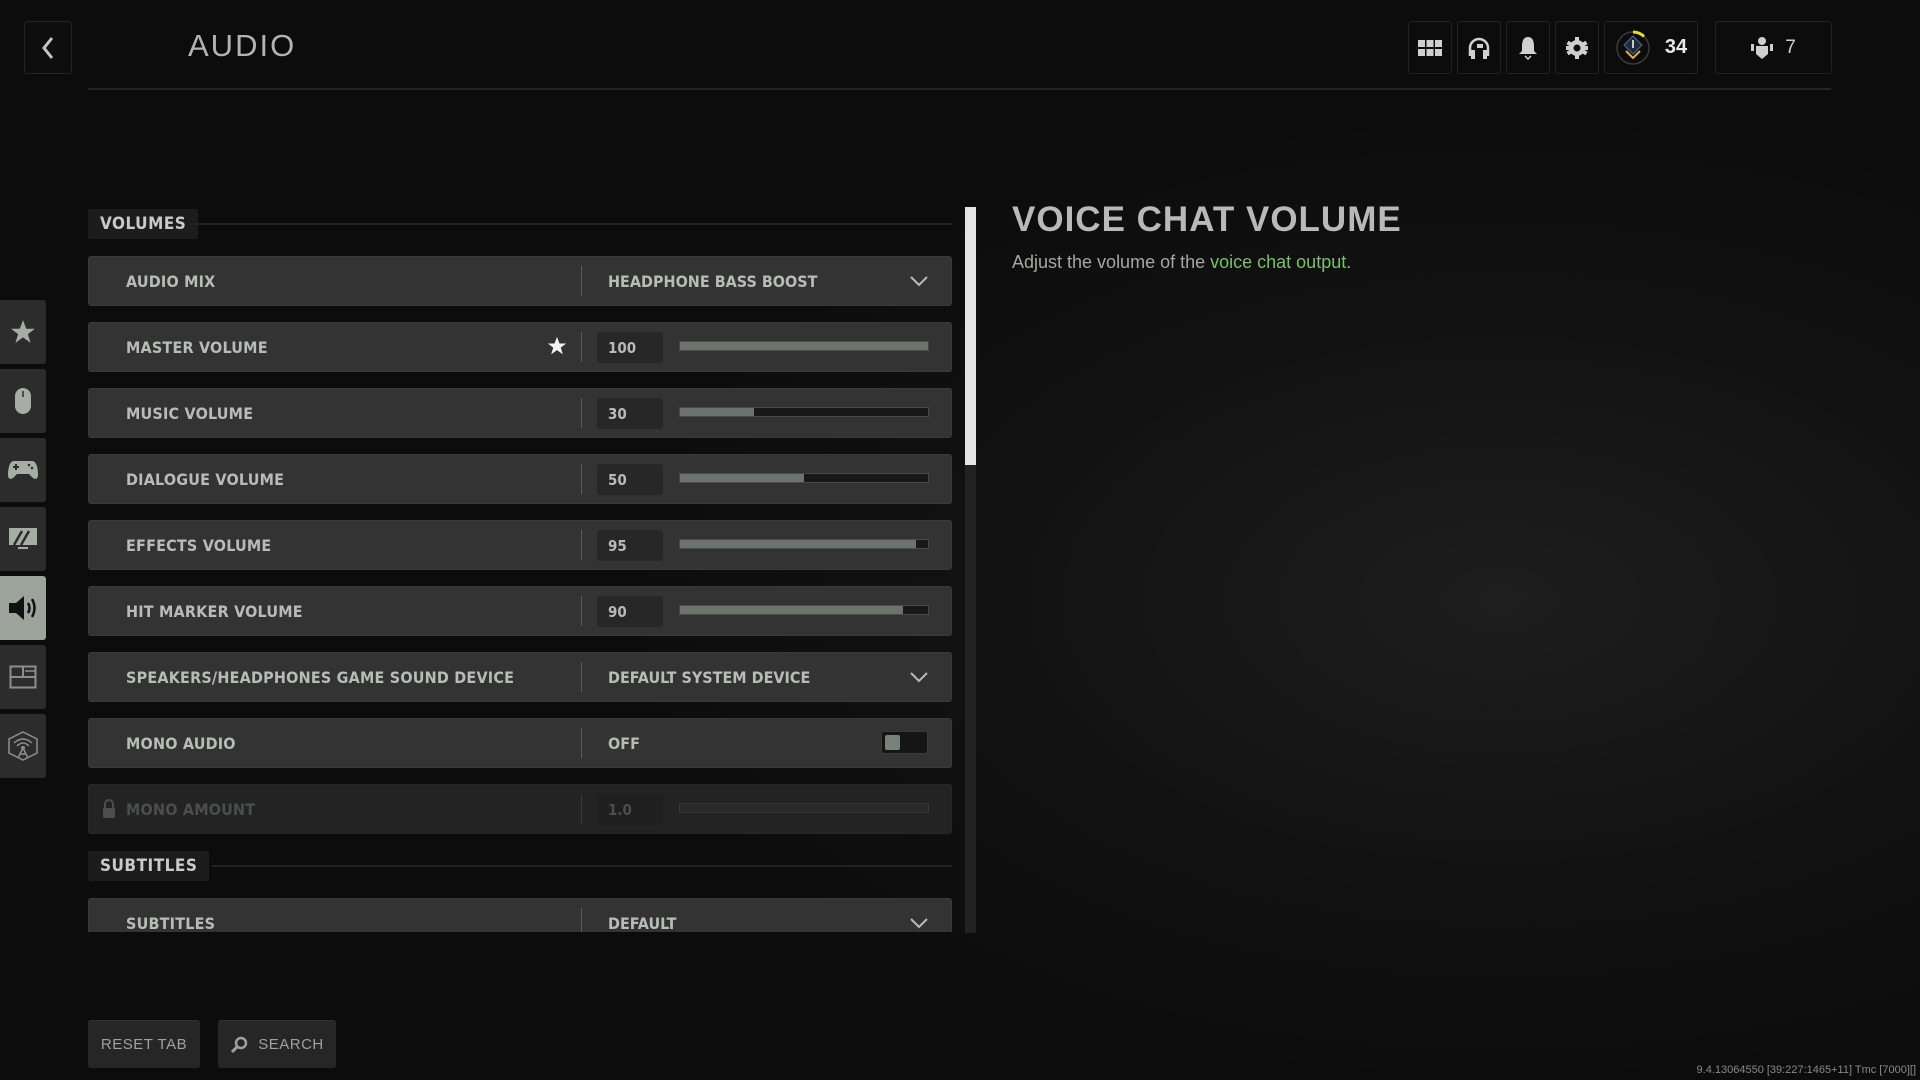 Image resolution: width=1920 pixels, height=1080 pixels. I want to click on search-label: SEARCH, so click(291, 1044).